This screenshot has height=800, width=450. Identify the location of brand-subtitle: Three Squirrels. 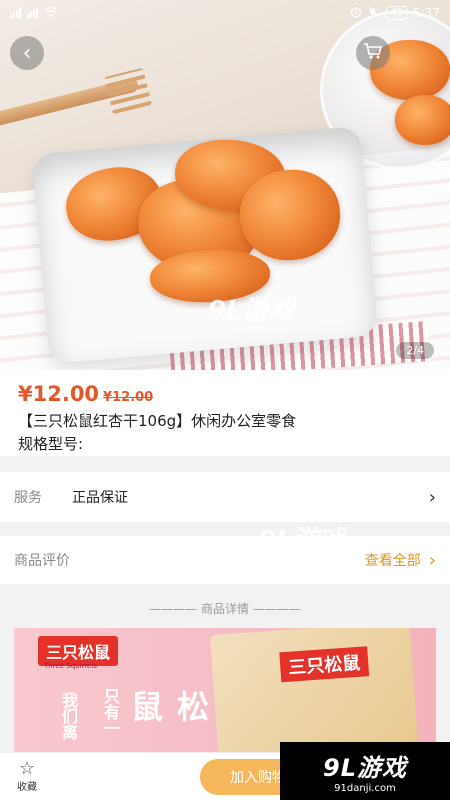
(70, 666).